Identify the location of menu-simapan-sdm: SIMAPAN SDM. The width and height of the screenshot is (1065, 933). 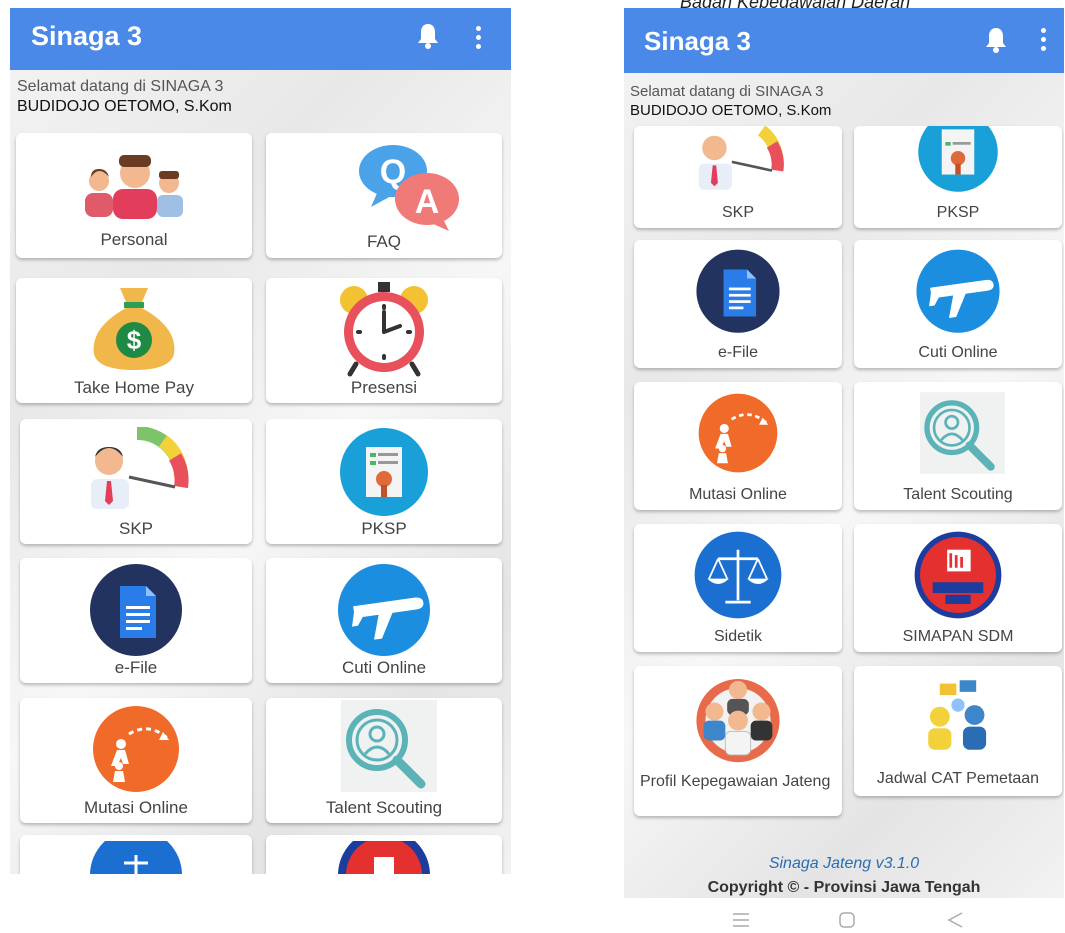
(958, 588).